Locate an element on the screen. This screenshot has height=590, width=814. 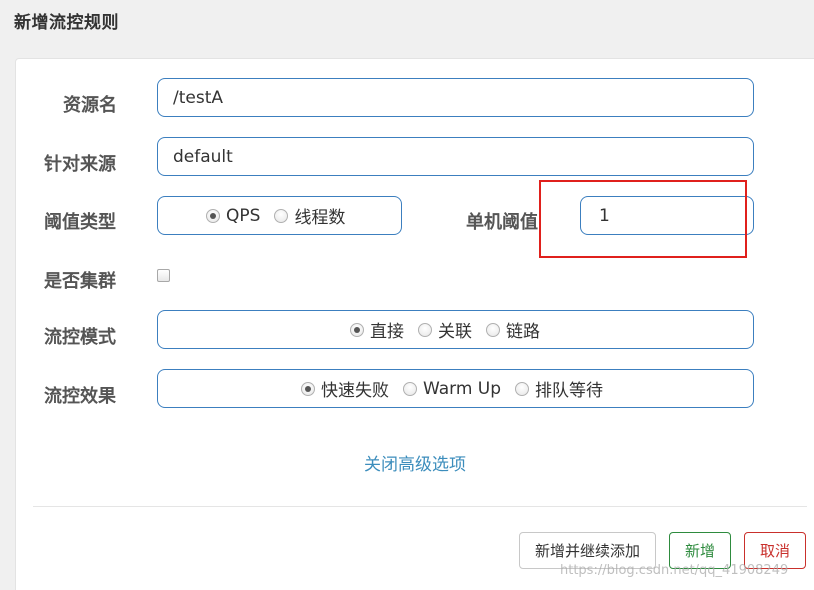
threshold-label: 单机阈值 is located at coordinates (502, 222).